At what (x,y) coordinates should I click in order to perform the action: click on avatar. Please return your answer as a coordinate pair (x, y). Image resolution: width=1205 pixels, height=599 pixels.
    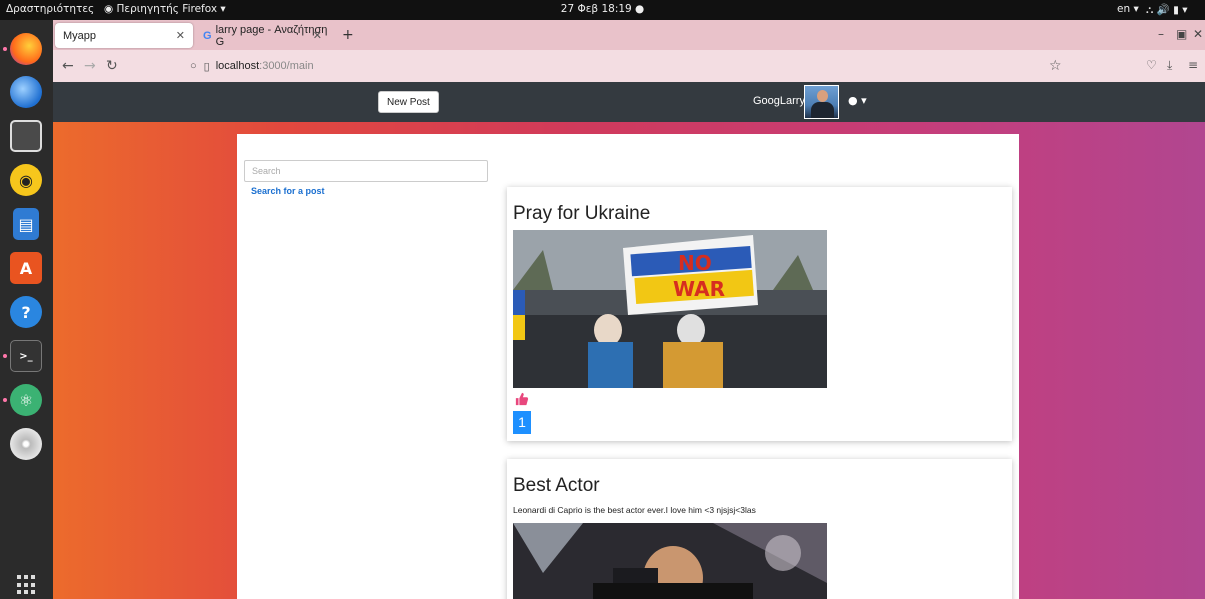
    Looking at the image, I should click on (821, 102).